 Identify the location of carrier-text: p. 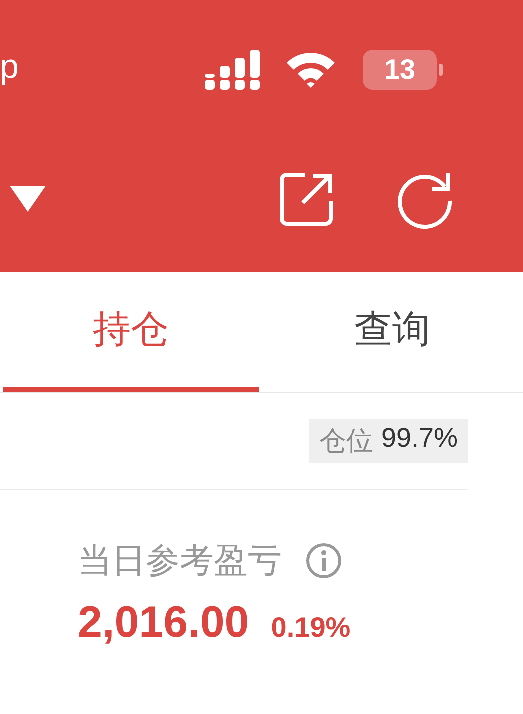
(9, 67).